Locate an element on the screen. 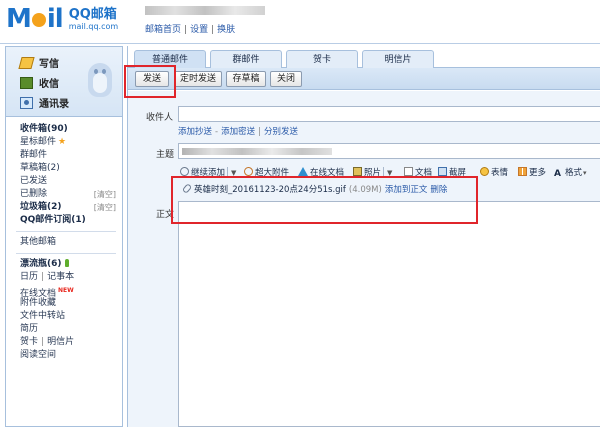 This screenshot has width=600, height=427. add-to-body-link: 添加到正文 is located at coordinates (406, 190).